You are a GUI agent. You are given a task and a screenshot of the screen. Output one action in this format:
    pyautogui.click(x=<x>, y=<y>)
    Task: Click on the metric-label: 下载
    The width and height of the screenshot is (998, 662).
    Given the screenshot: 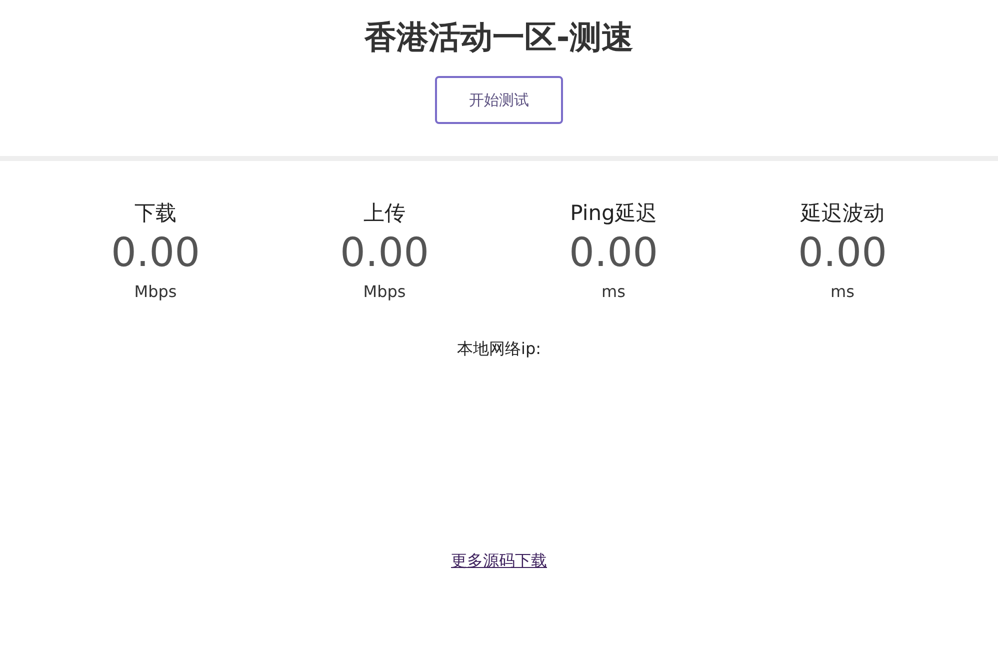 What is the action you would take?
    pyautogui.click(x=155, y=213)
    